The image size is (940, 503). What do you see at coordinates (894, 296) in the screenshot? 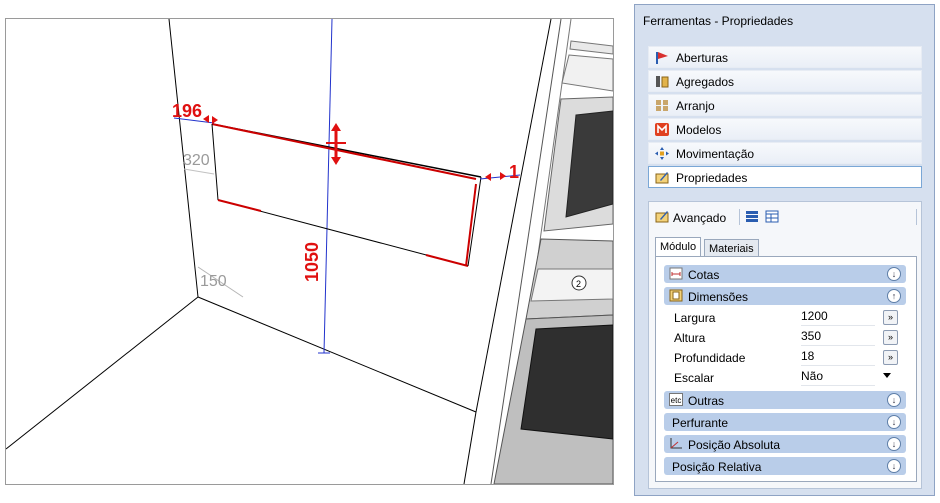
I see `chevron-up-icon: ↑` at bounding box center [894, 296].